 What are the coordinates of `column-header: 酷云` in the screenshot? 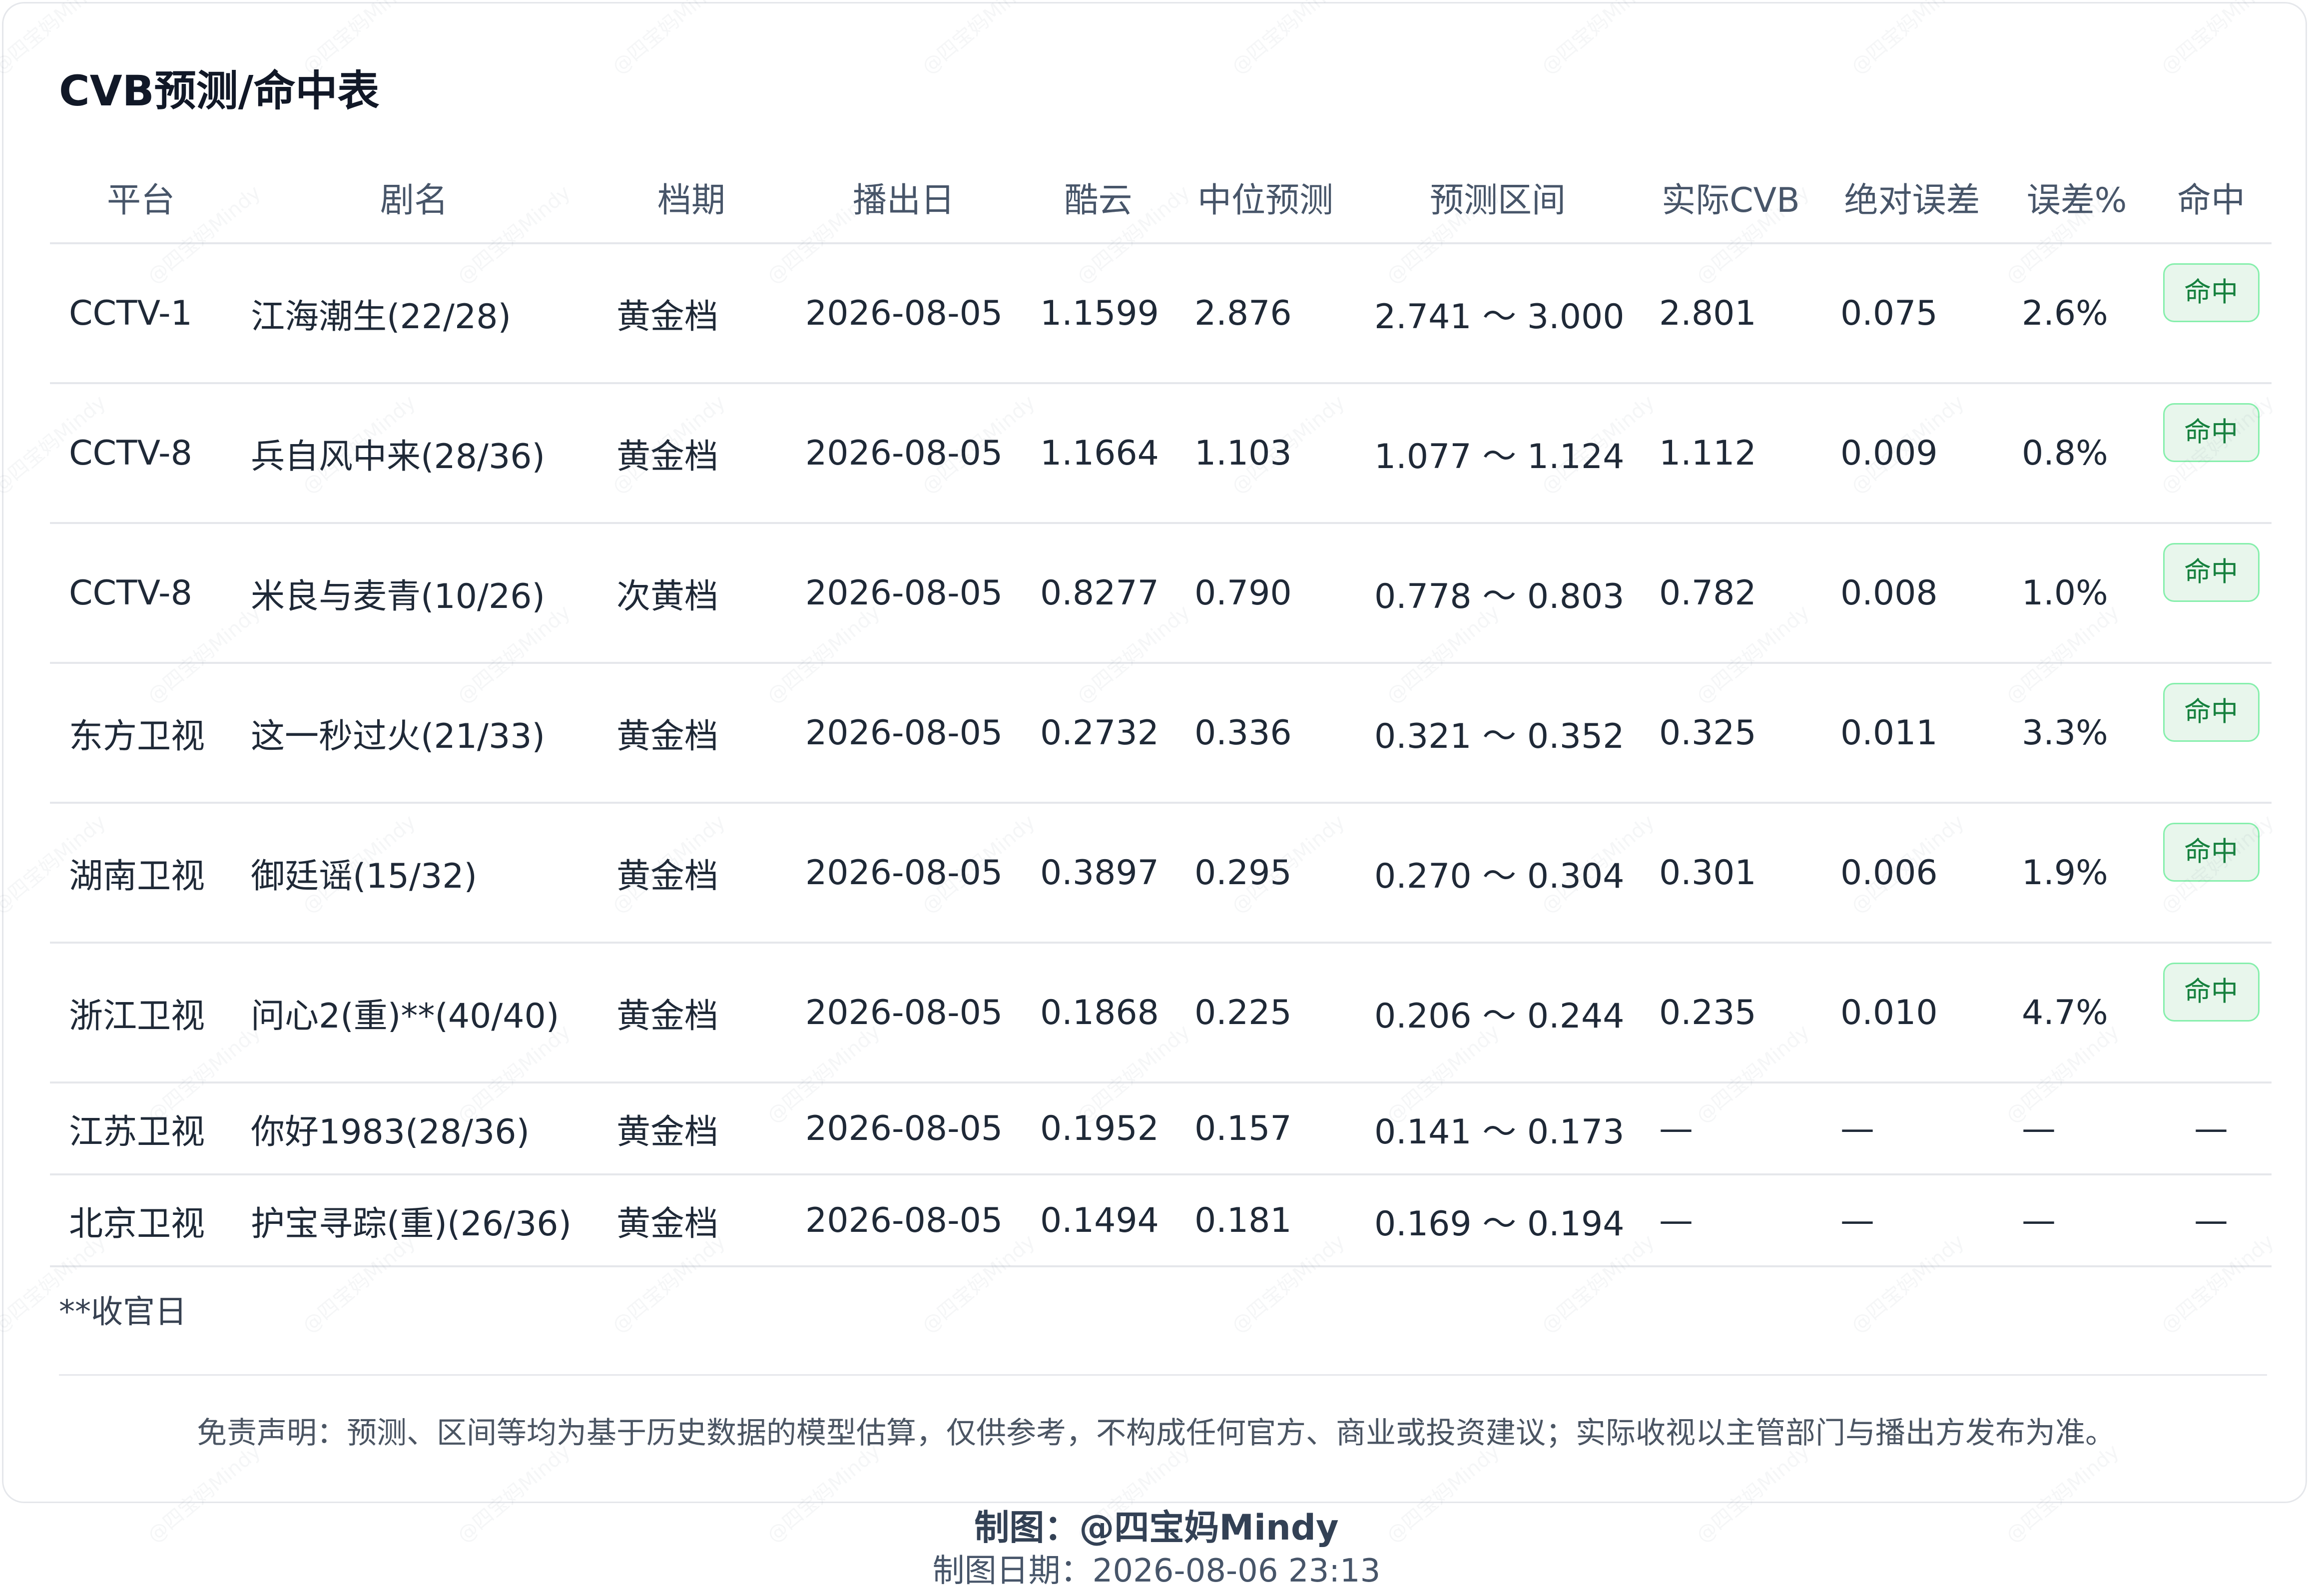 It's located at (1098, 198).